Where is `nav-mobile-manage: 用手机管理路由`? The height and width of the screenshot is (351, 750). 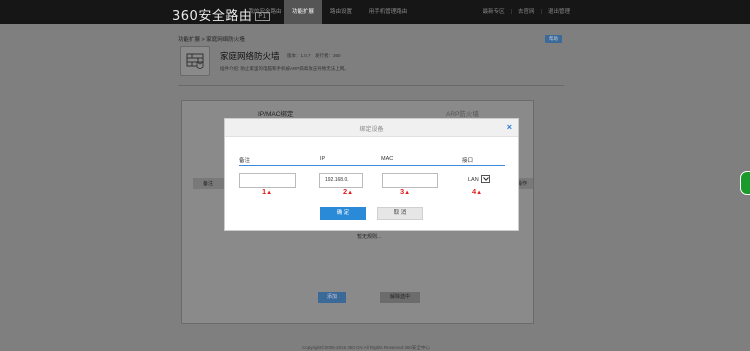 nav-mobile-manage: 用手机管理路由 is located at coordinates (388, 12).